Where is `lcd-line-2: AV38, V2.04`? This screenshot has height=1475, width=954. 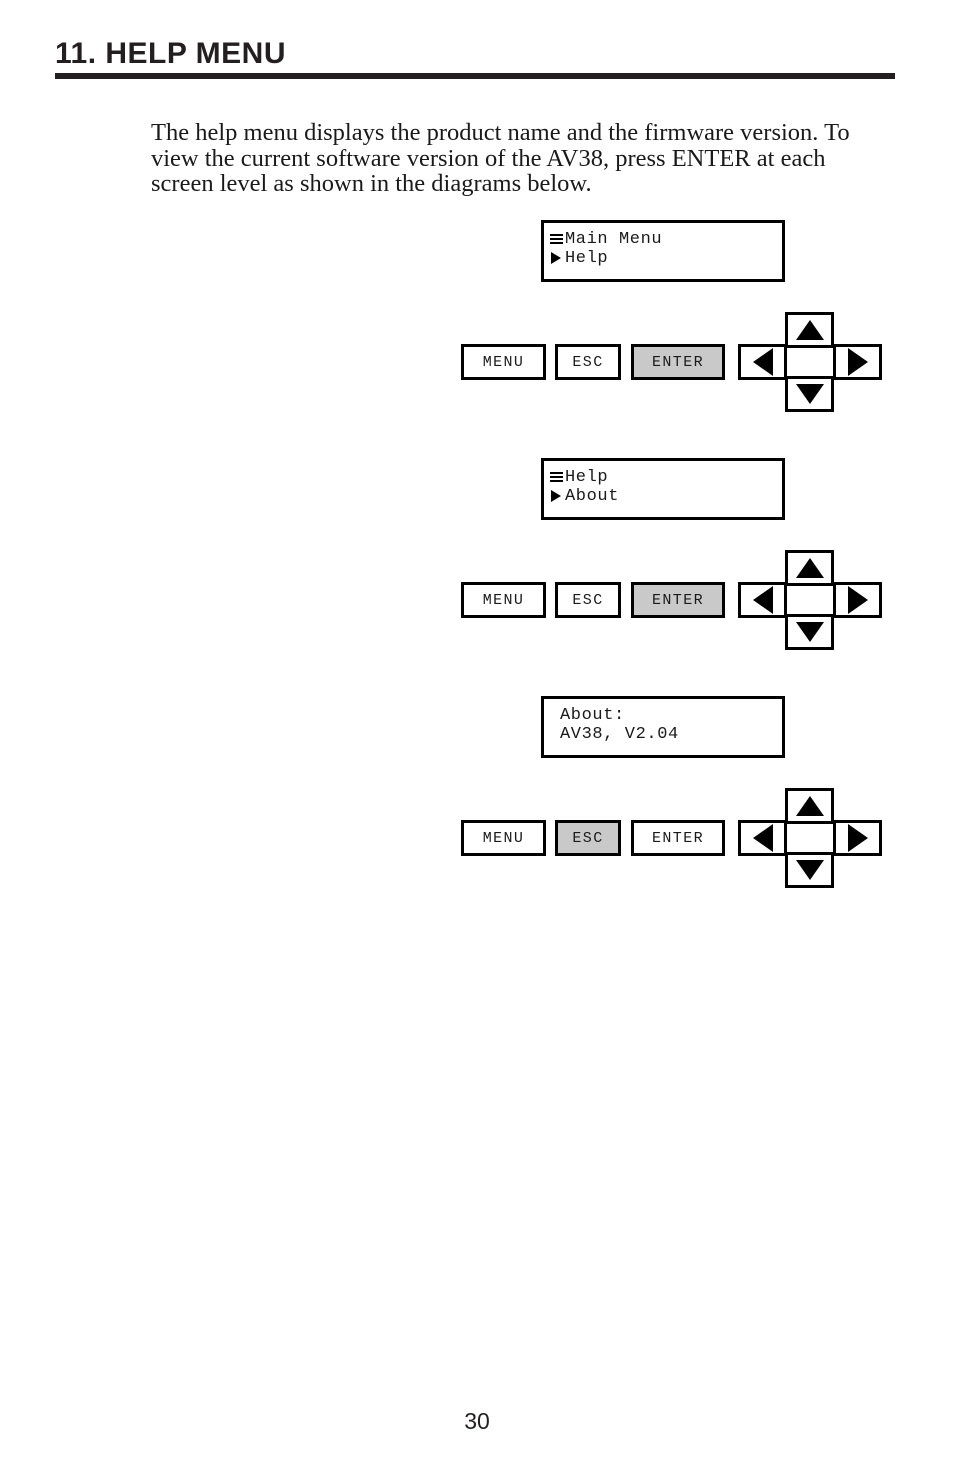
lcd-line-2: AV38, V2.04 is located at coordinates (671, 734).